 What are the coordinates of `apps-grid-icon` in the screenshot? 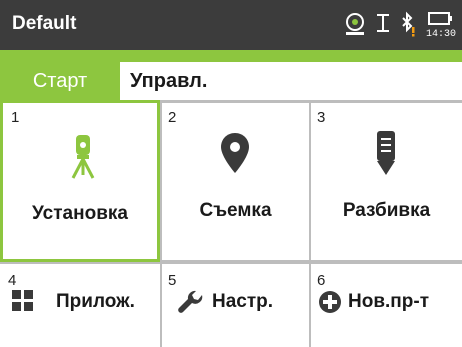 It's located at (23, 303).